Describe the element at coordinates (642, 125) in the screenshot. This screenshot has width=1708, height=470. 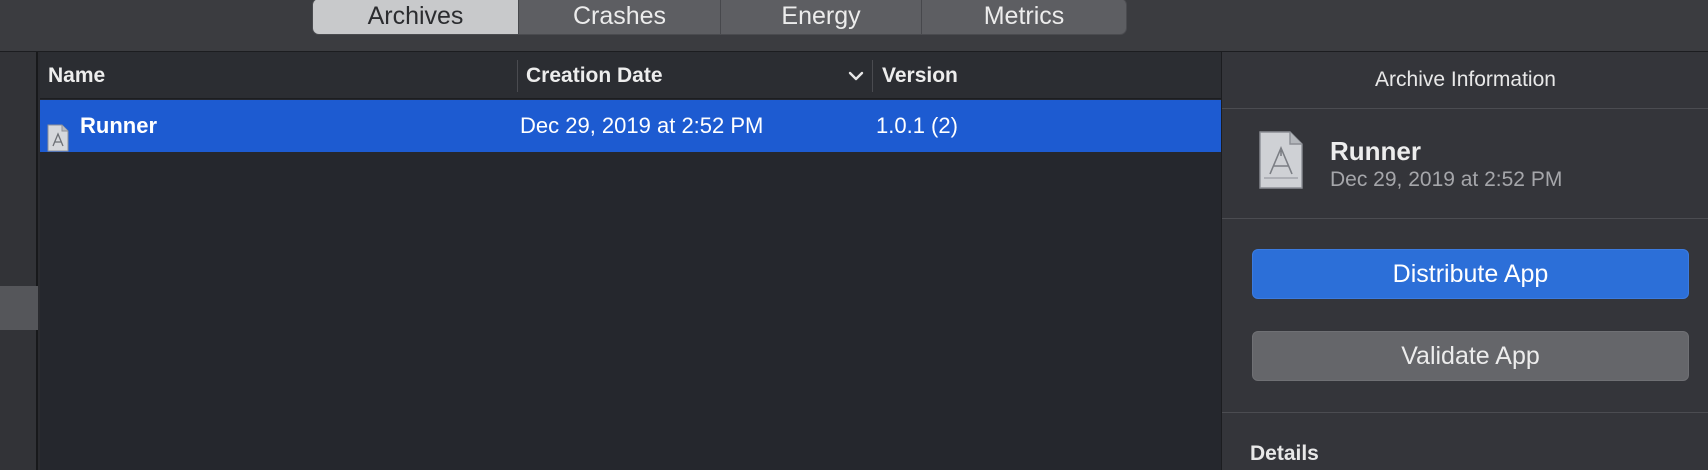
I see `row-creation-date: Dec 29, 2019 at 2:52 PM` at that location.